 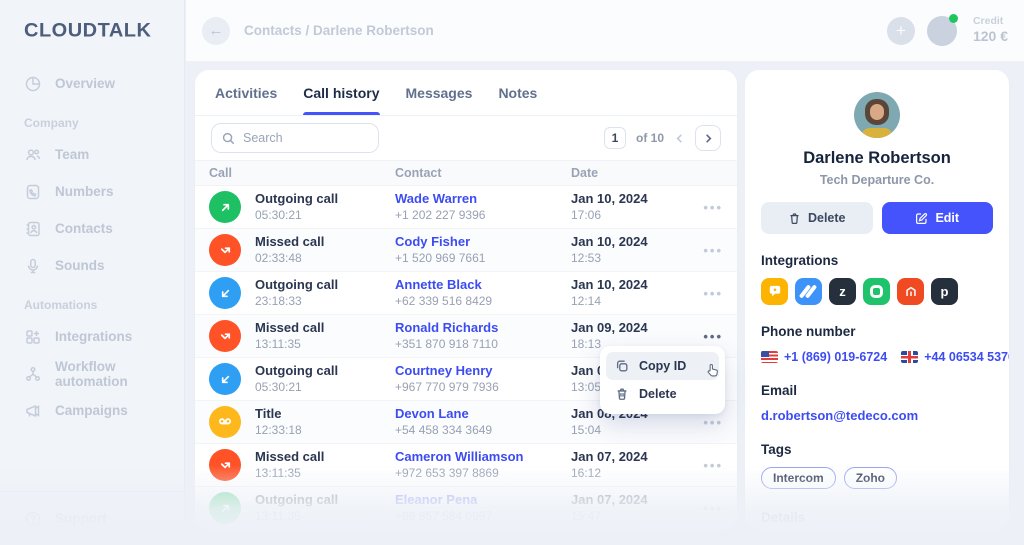 What do you see at coordinates (937, 218) in the screenshot?
I see `edit-contact-button: Edit` at bounding box center [937, 218].